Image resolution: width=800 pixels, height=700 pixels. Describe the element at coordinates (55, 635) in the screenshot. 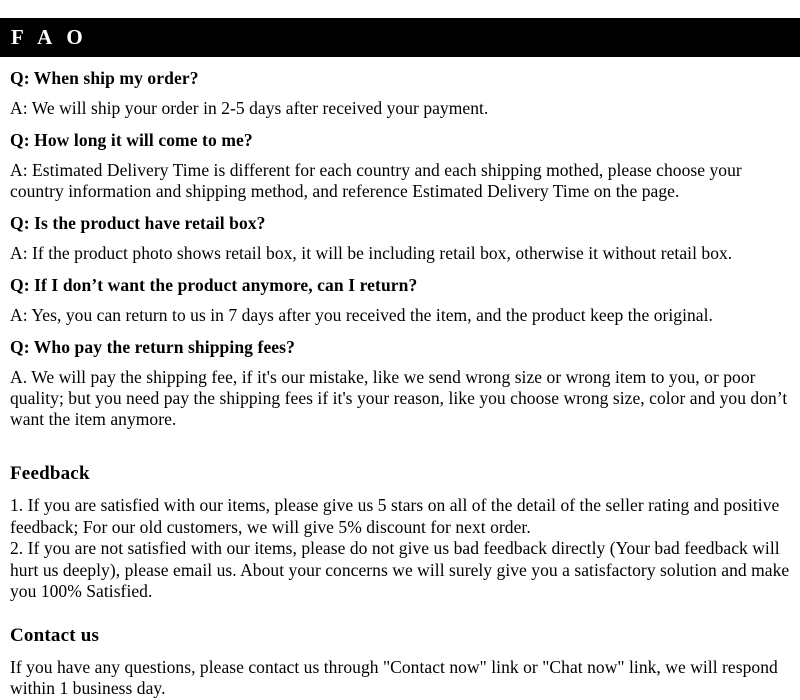

I see `contact-title: Contact us` at that location.